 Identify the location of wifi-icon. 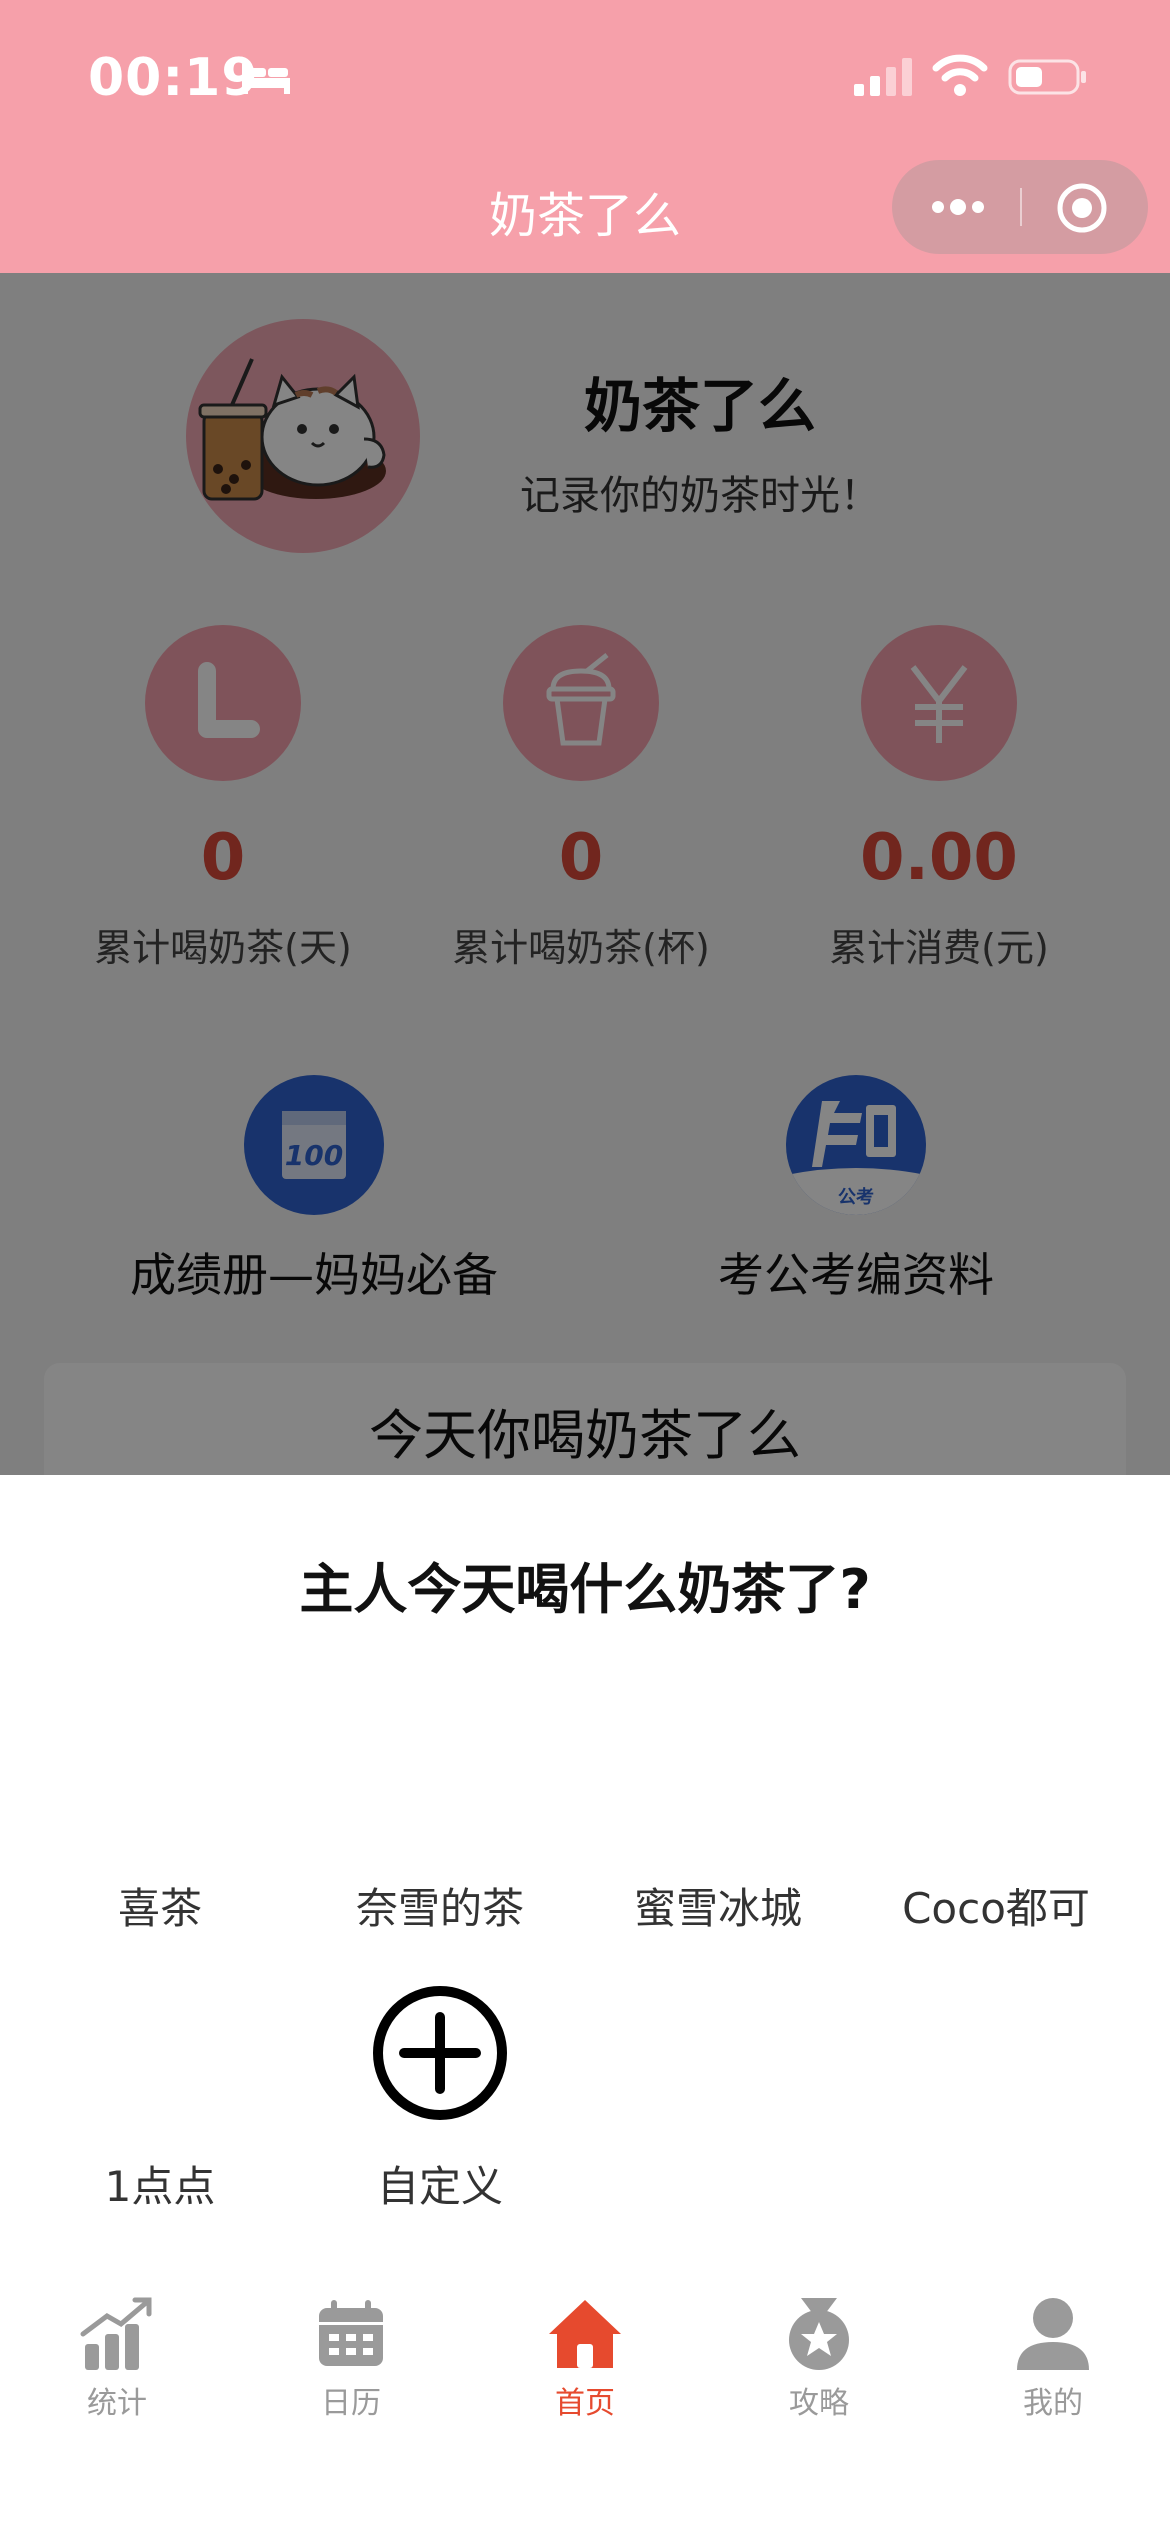
(960, 75).